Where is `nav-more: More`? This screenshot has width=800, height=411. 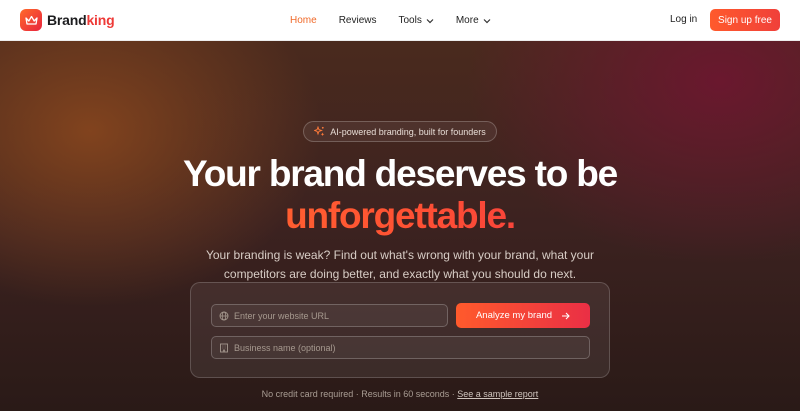 nav-more: More is located at coordinates (473, 20).